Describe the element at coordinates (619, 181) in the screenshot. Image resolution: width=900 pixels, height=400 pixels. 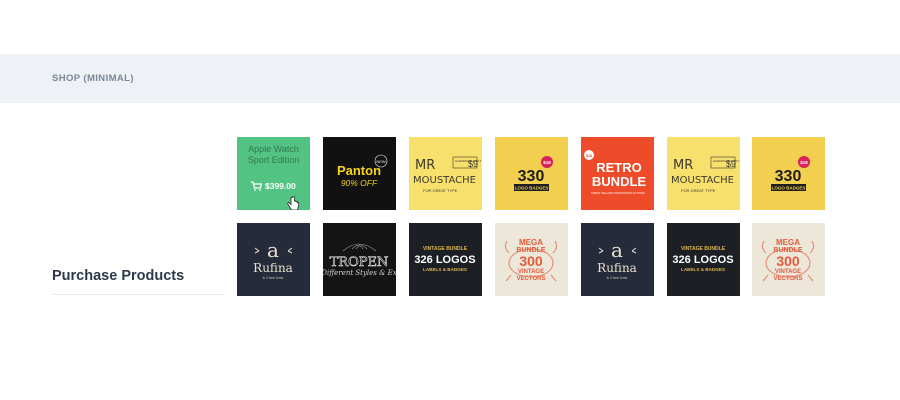
I see `retro-title-2: BUNDLE` at that location.